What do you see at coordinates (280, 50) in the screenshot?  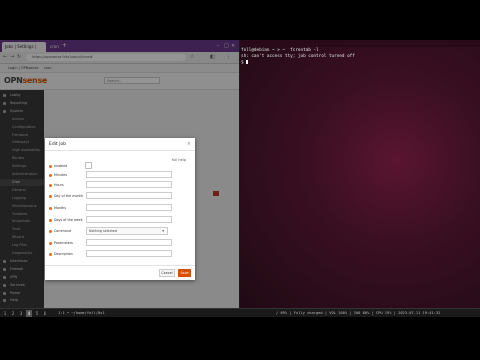 I see `terminal-line: foll@debian ~ > ~ fcrontab -l` at bounding box center [280, 50].